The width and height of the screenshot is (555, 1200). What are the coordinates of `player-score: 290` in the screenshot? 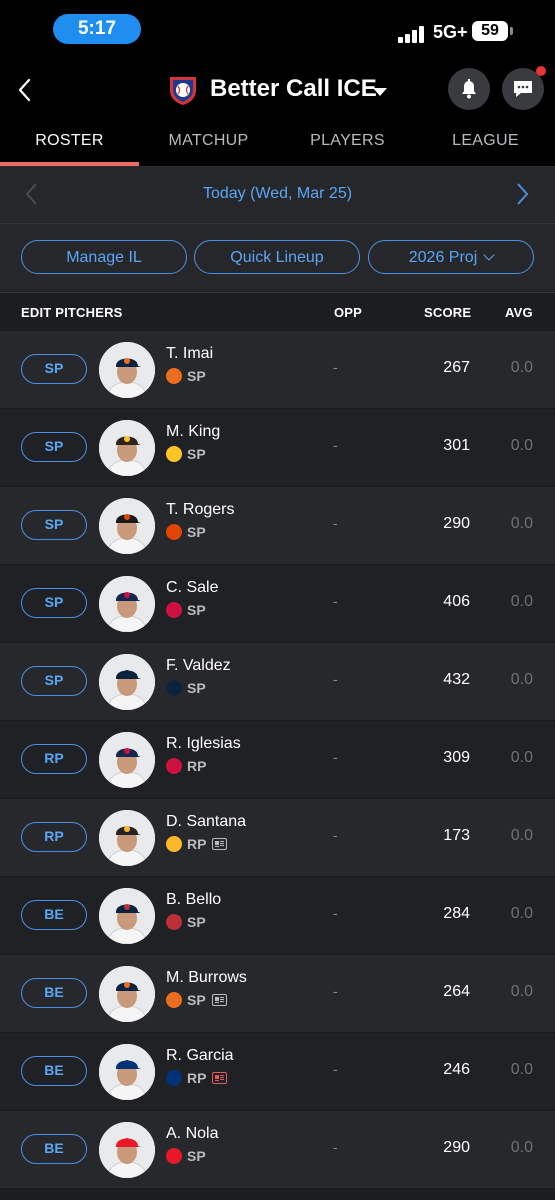 It's located at (456, 1147).